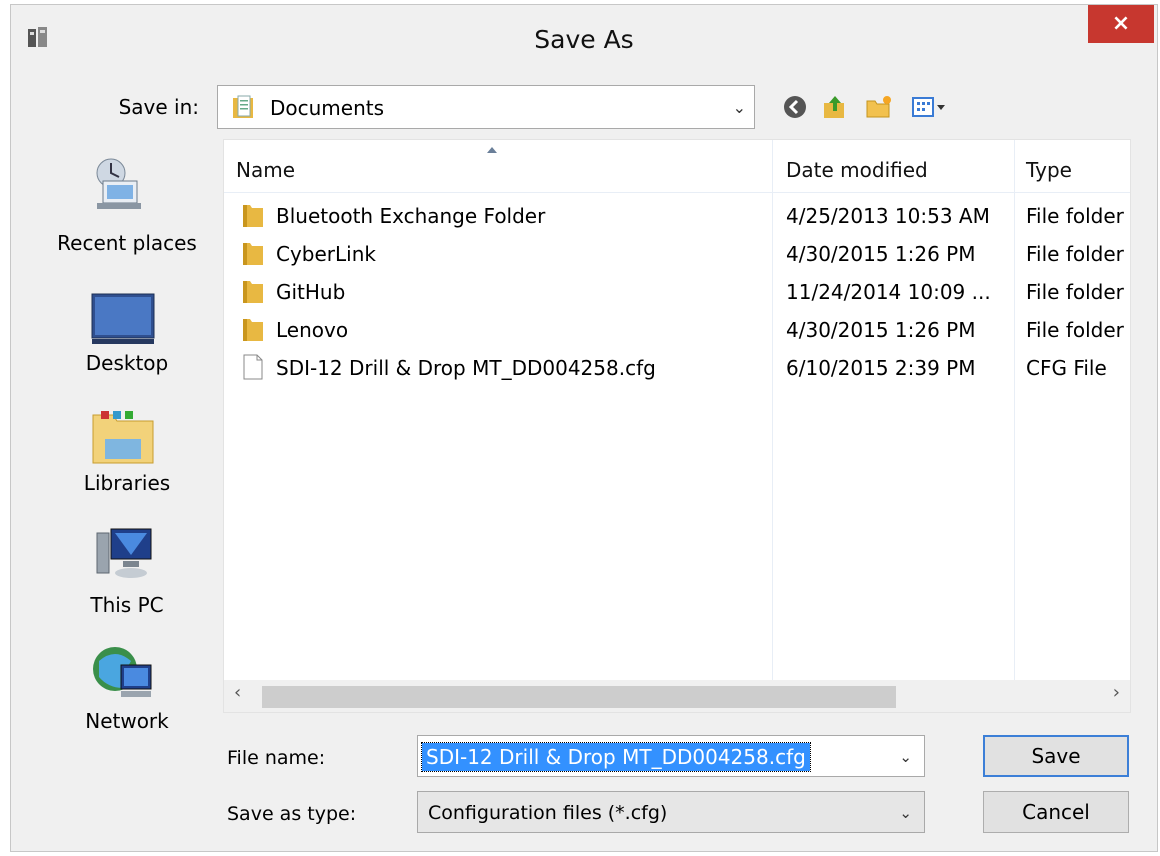  What do you see at coordinates (671, 812) in the screenshot?
I see `save-as-type-dropdown: Configuration files (*.cfg) ⌄` at bounding box center [671, 812].